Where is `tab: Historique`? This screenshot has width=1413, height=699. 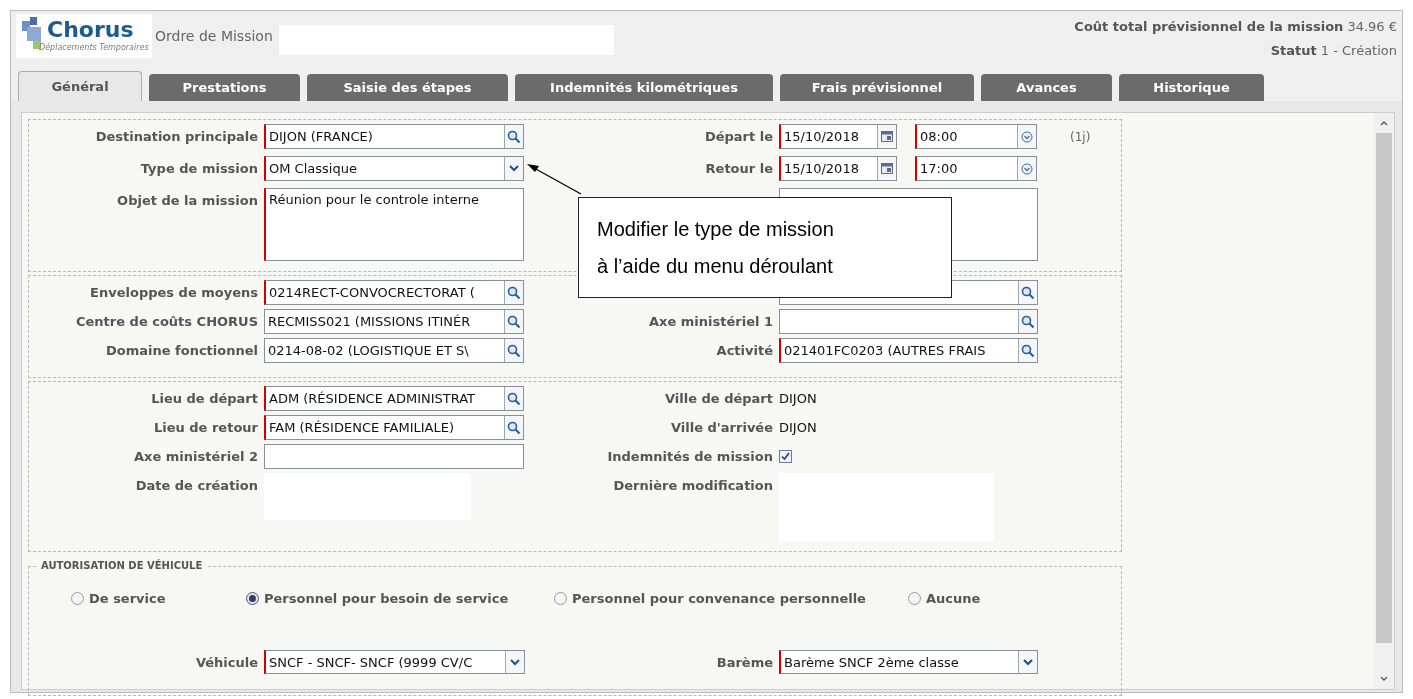 tab: Historique is located at coordinates (1191, 87).